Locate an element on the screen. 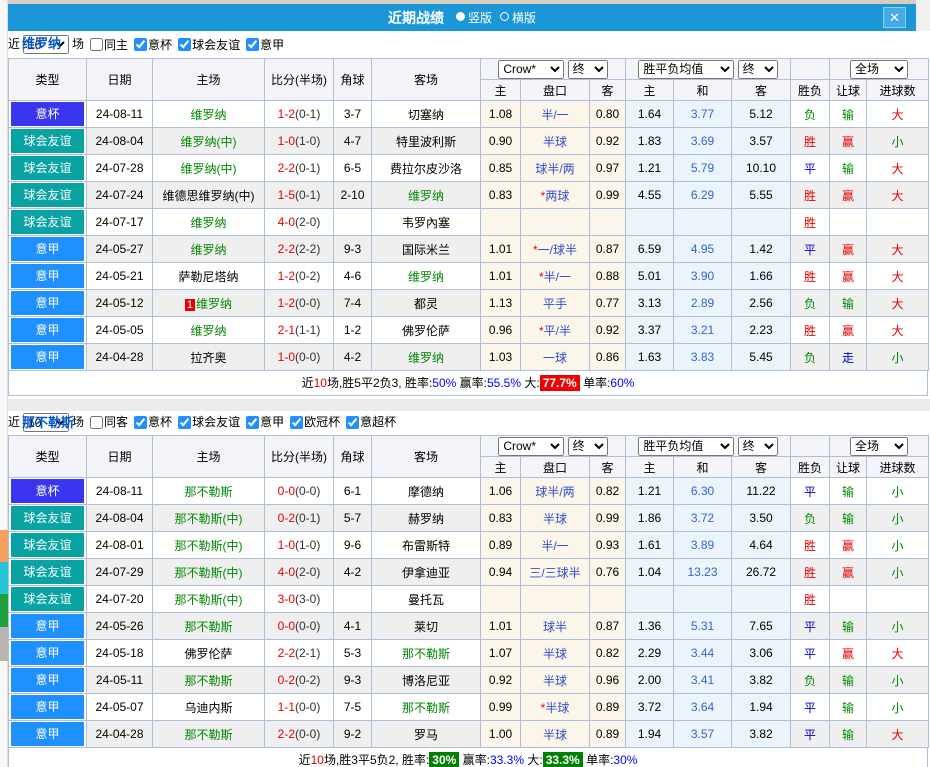 The width and height of the screenshot is (930, 767). cell-away-team: 布雷斯特 is located at coordinates (426, 545).